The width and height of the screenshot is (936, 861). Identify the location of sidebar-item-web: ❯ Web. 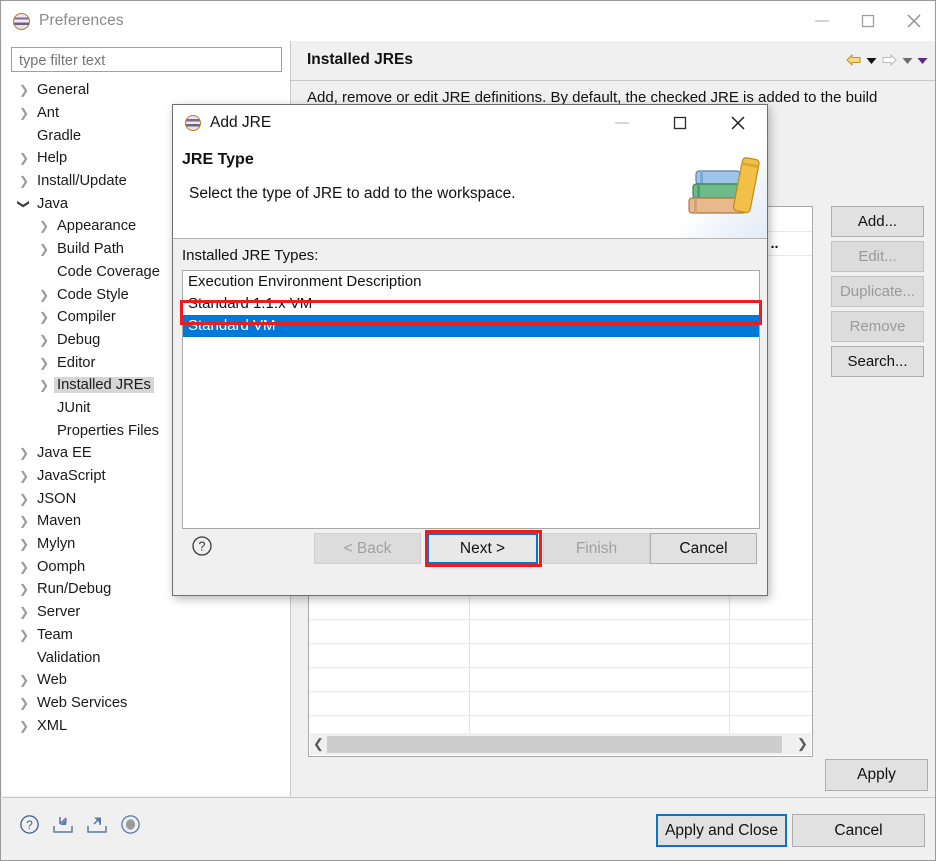
(146, 680).